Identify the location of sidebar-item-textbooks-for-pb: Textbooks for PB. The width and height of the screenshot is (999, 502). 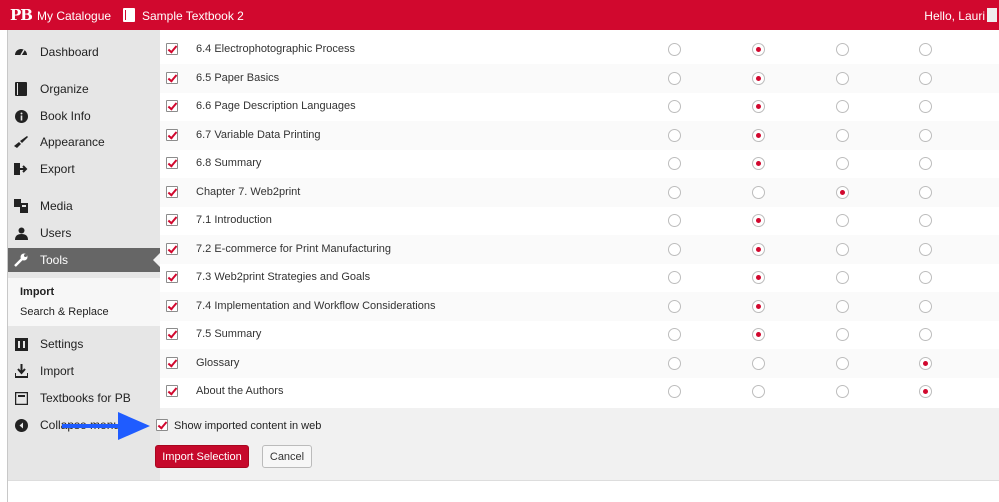
(84, 398).